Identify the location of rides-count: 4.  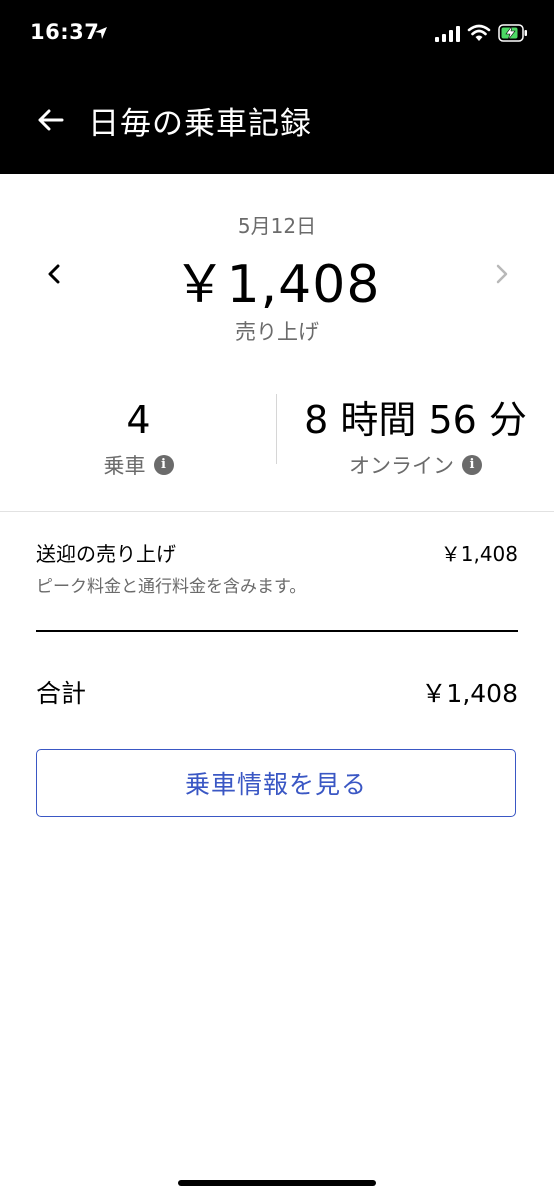
(138, 420).